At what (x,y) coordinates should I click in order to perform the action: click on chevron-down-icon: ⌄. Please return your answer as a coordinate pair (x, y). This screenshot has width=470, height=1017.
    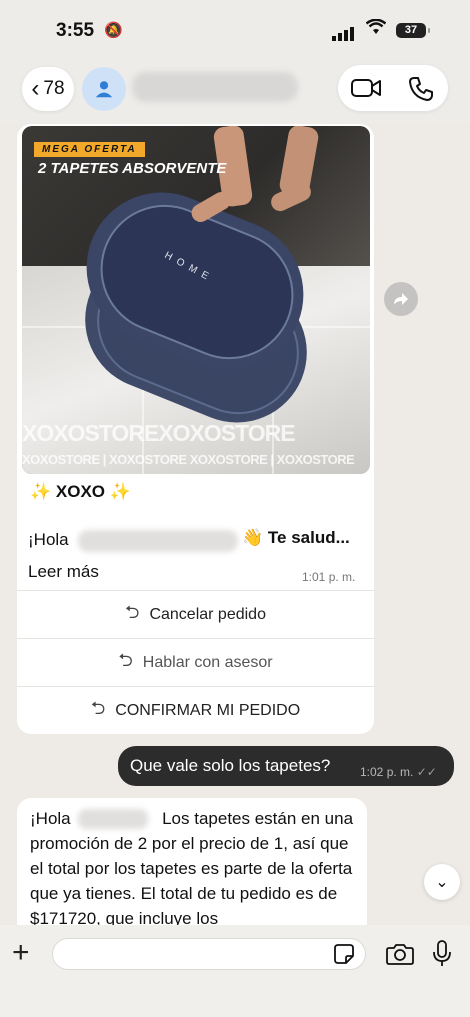
    Looking at the image, I should click on (442, 882).